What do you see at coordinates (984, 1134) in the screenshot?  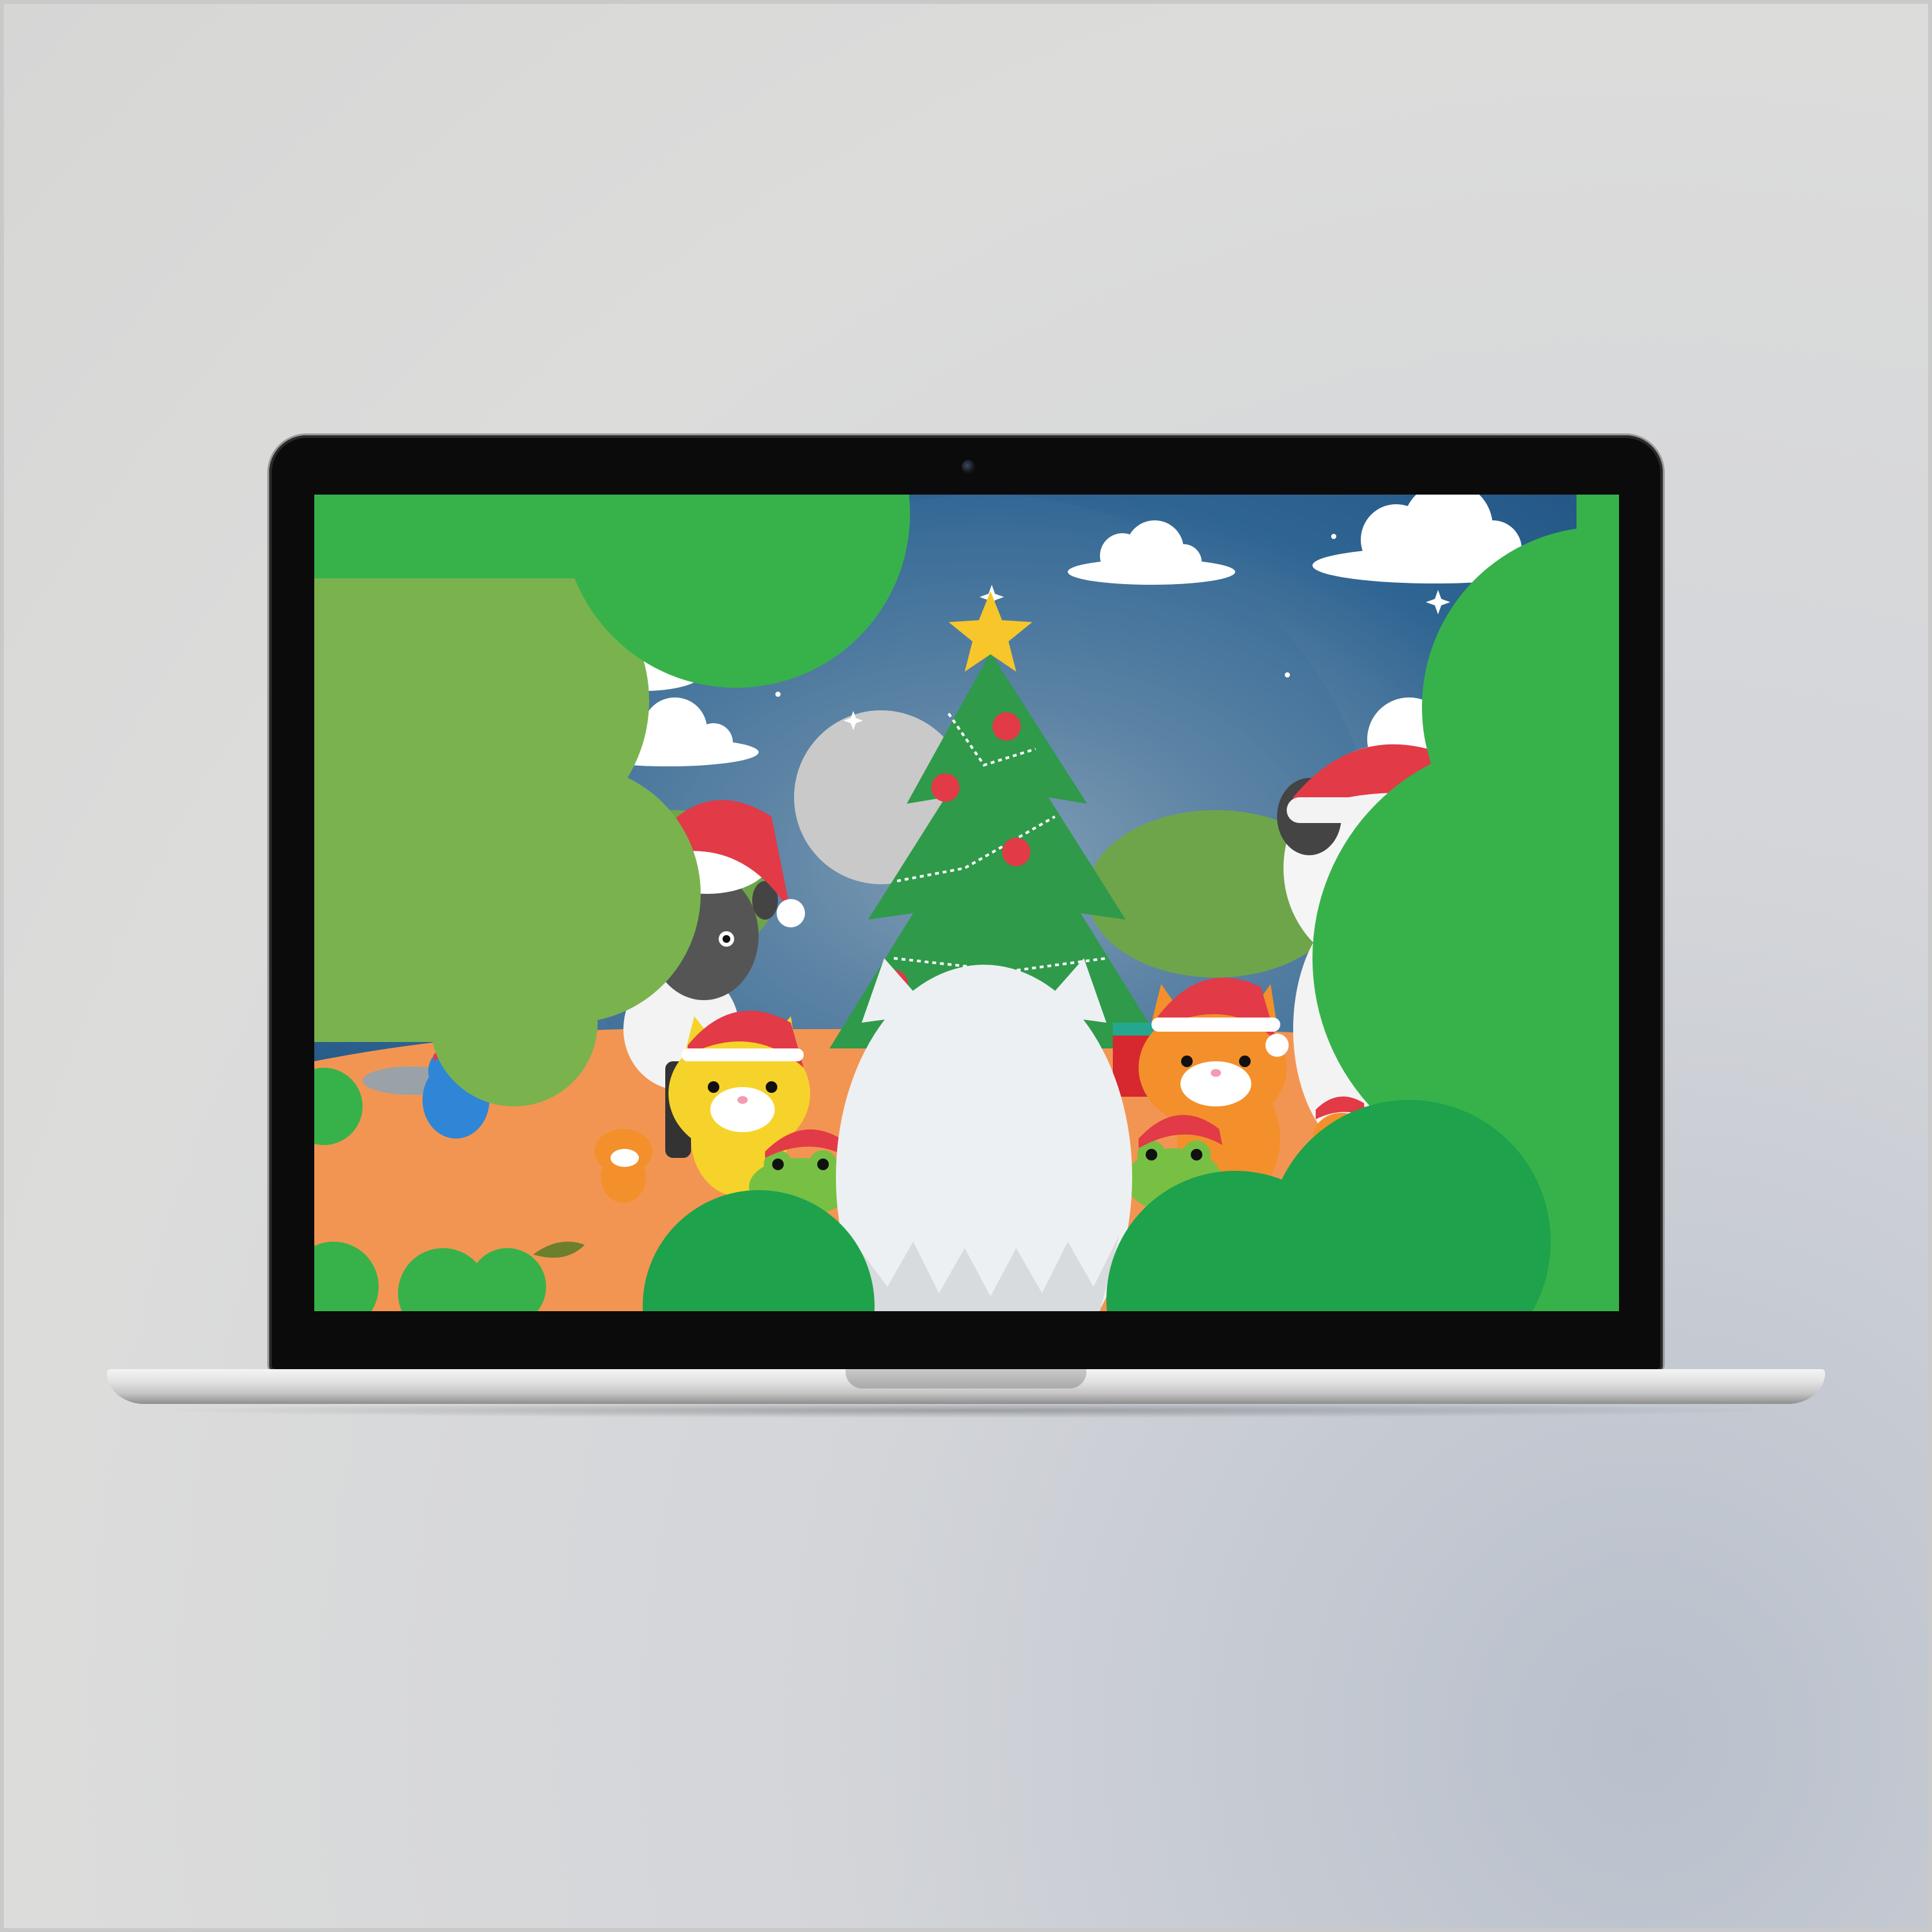 I see `white-cat-icon` at bounding box center [984, 1134].